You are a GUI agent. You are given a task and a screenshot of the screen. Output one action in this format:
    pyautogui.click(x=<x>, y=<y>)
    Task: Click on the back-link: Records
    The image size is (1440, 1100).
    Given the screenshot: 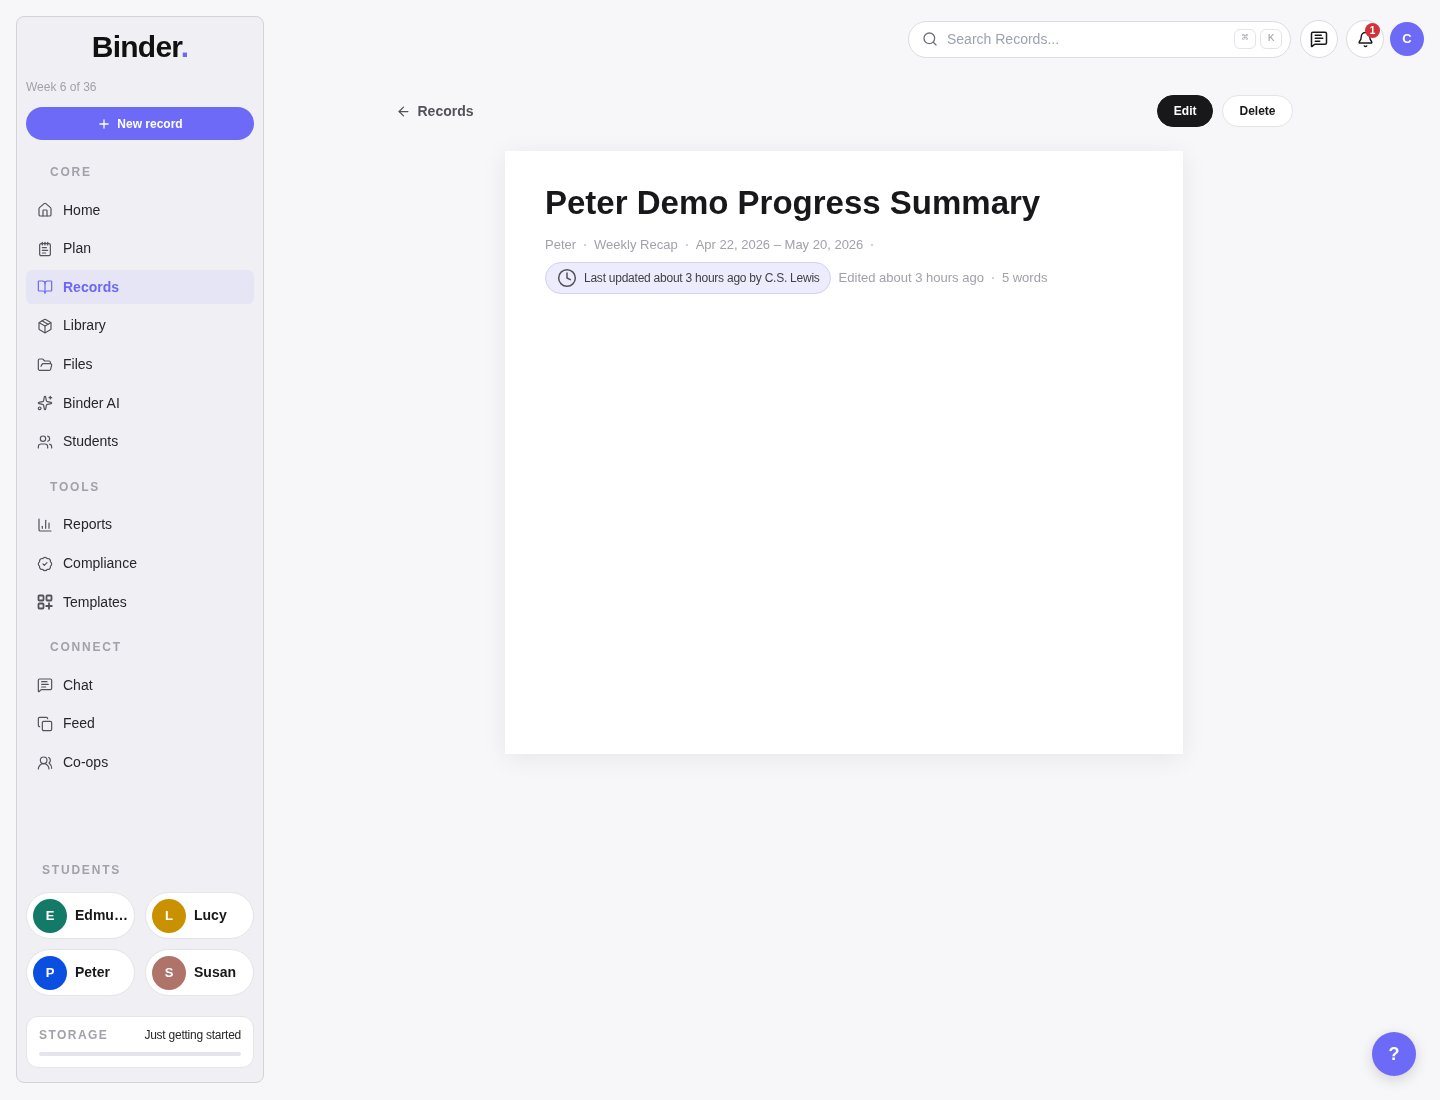 What is the action you would take?
    pyautogui.click(x=434, y=111)
    